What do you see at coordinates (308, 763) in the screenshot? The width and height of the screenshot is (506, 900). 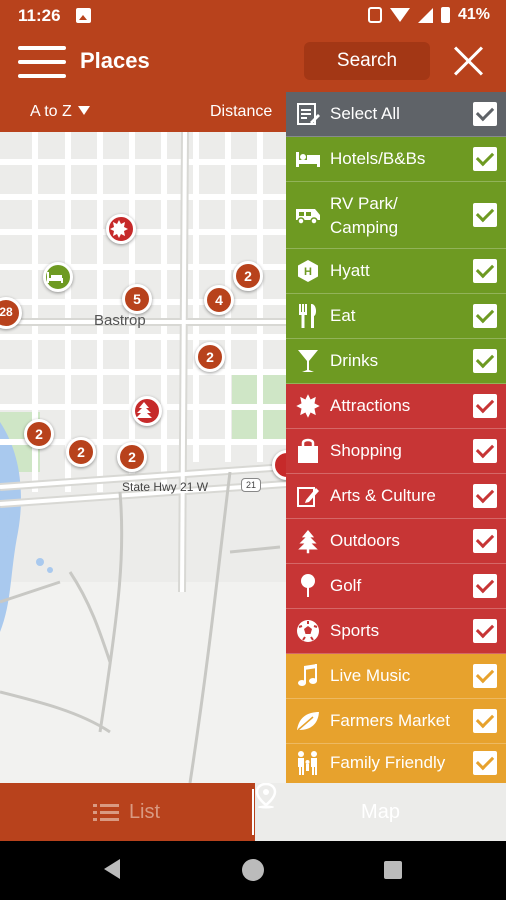 I see `family-icon` at bounding box center [308, 763].